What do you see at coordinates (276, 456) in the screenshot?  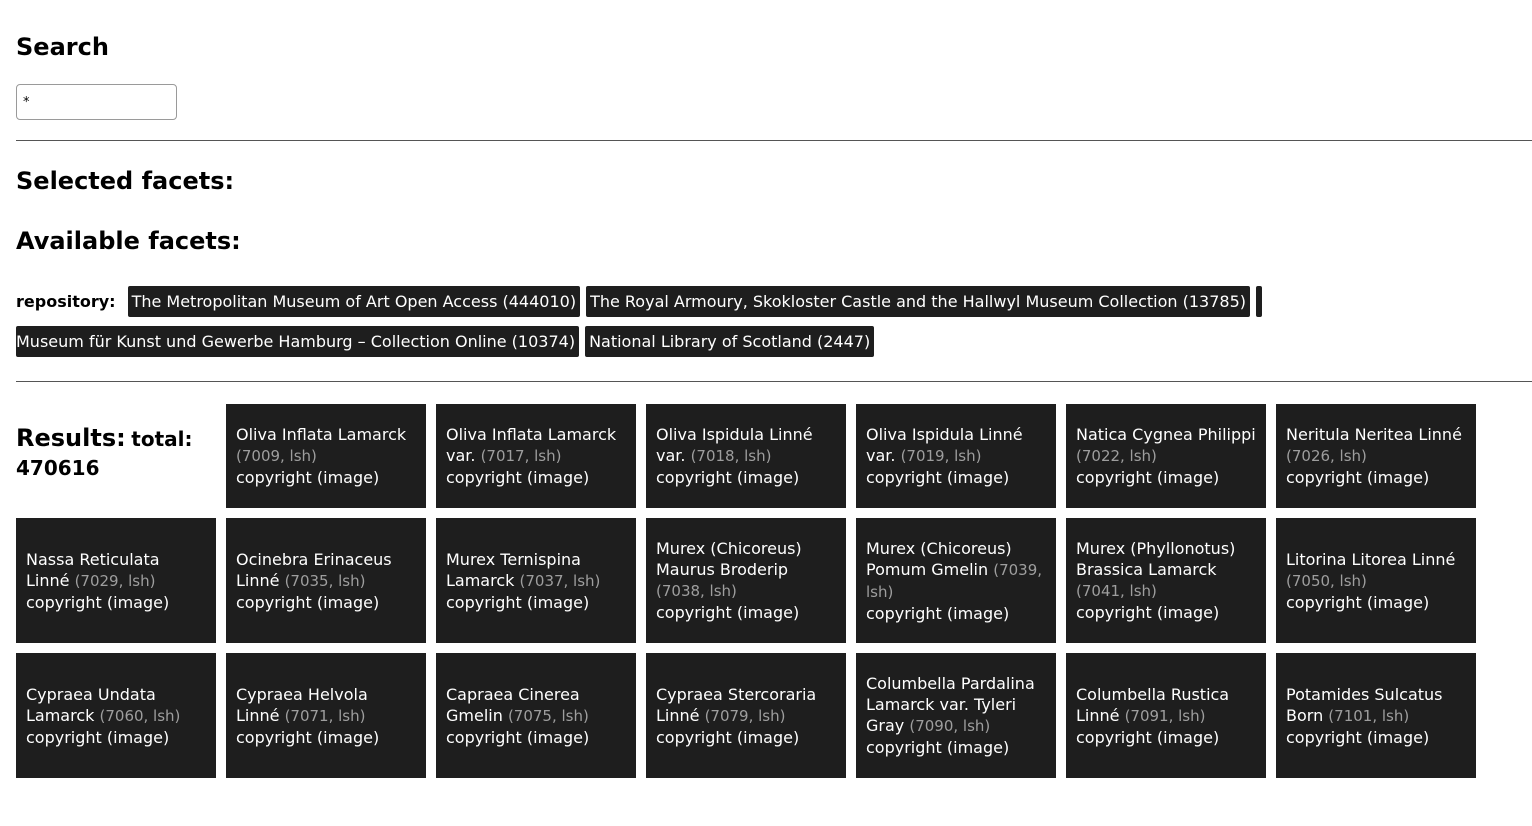 I see `result-meta: (7009, lsh)` at bounding box center [276, 456].